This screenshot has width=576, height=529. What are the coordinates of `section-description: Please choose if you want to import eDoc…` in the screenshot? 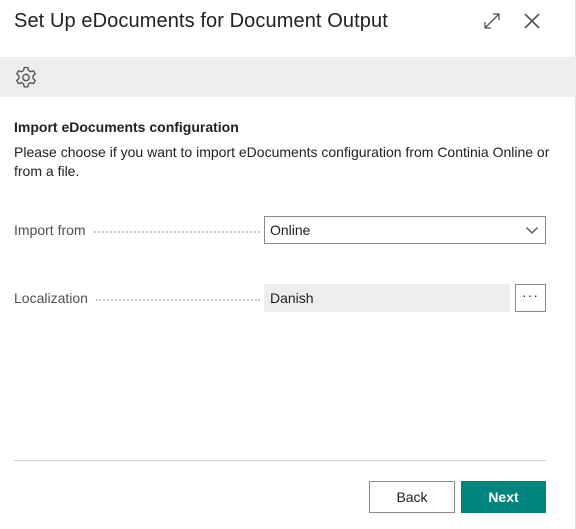 It's located at (282, 161).